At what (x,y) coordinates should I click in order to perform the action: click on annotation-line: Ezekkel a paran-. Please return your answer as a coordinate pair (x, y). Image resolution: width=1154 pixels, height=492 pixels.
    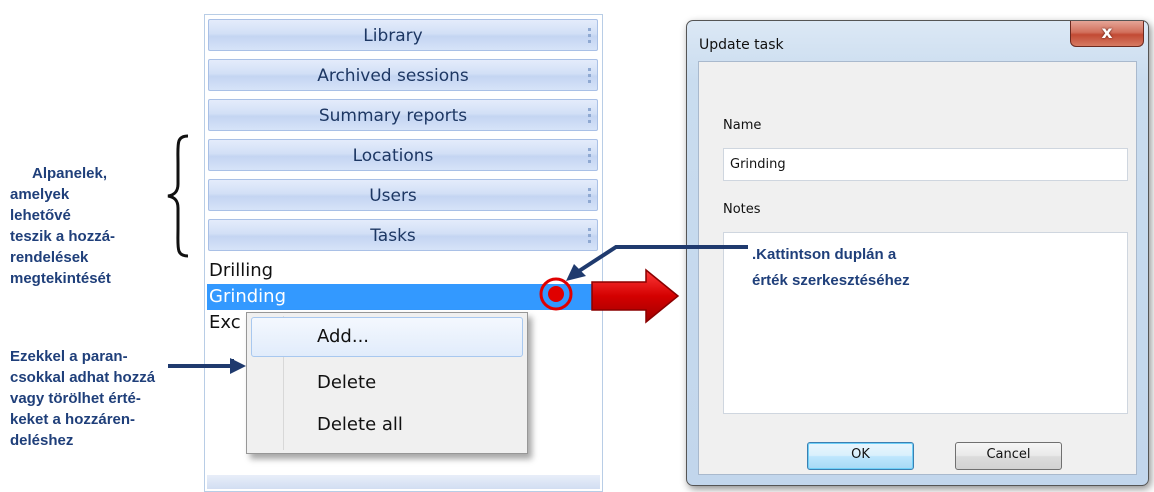
    Looking at the image, I should click on (69, 356).